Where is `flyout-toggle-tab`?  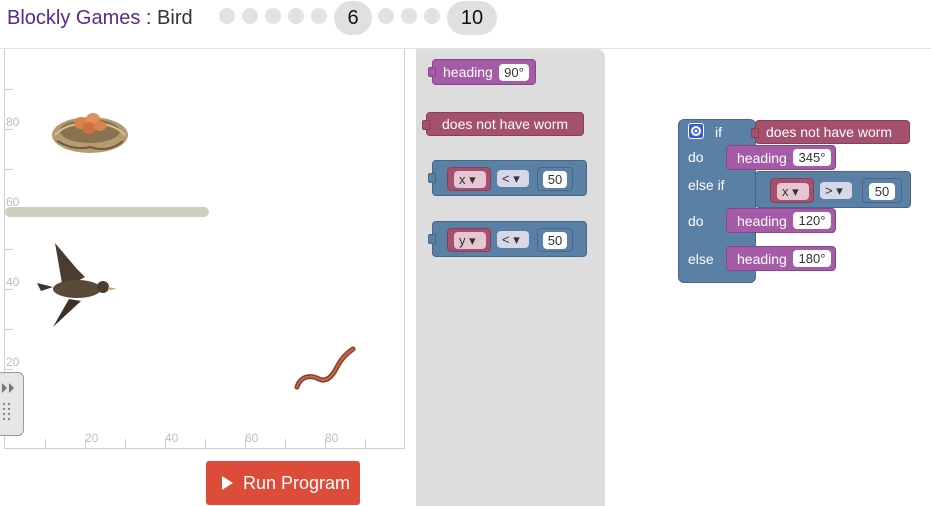
flyout-toggle-tab is located at coordinates (12, 404).